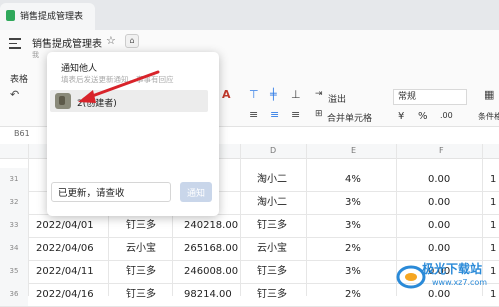 This screenshot has height=307, width=499. What do you see at coordinates (211, 225) in the screenshot?
I see `amount-cell: 240218.00` at bounding box center [211, 225].